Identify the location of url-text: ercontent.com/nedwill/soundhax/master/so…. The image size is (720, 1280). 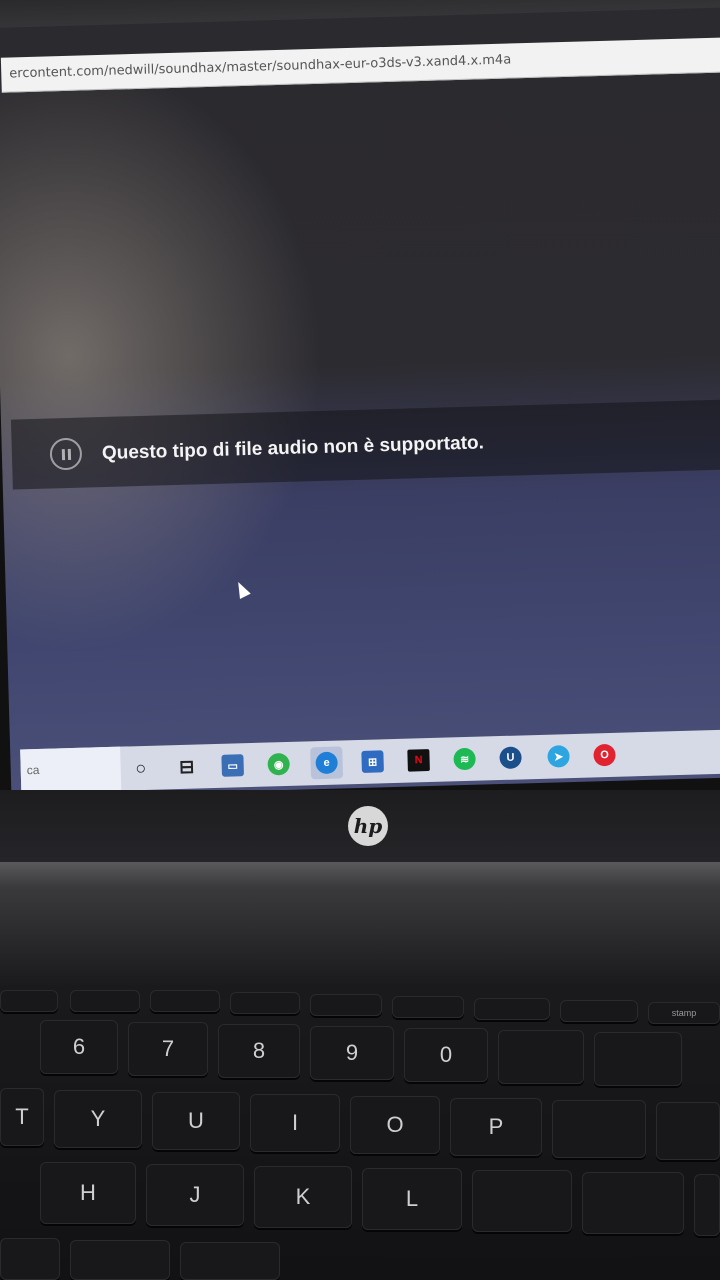
(260, 67).